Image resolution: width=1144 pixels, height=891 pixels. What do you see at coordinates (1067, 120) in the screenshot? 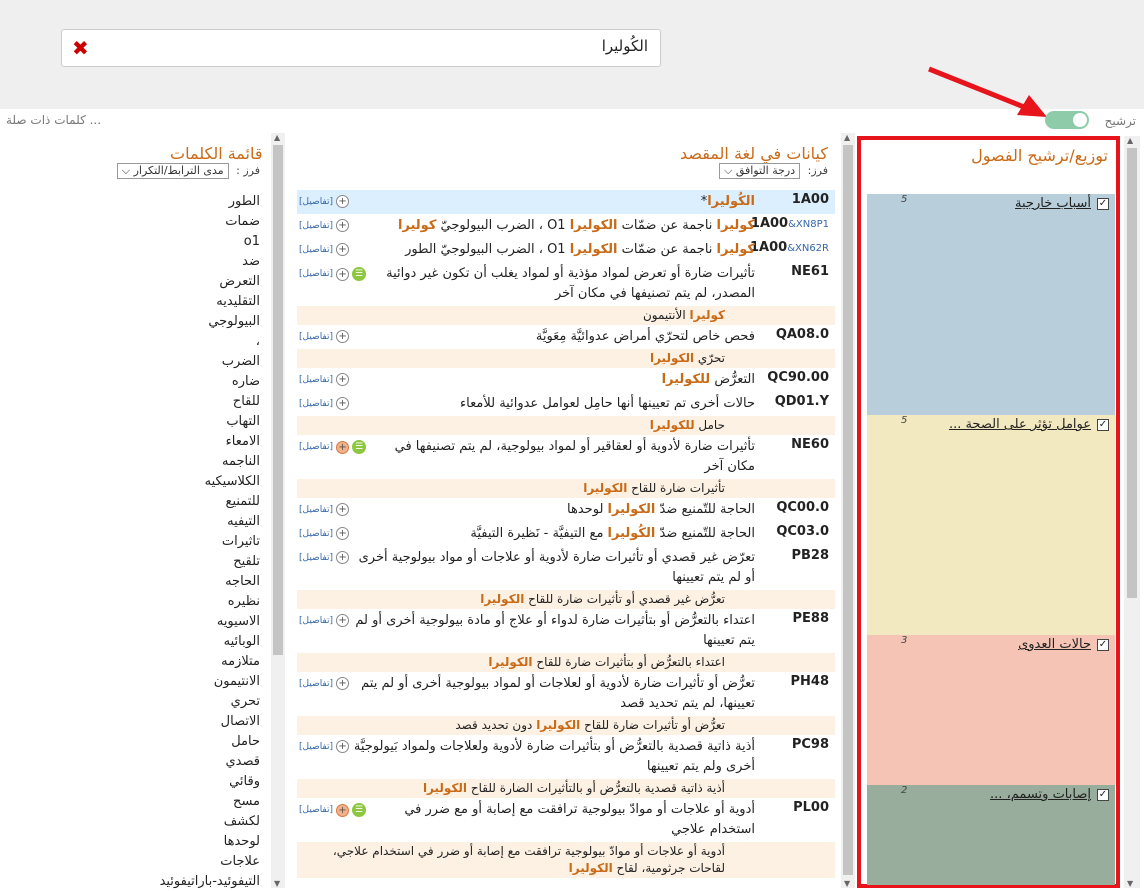
I see `filter-toggle` at bounding box center [1067, 120].